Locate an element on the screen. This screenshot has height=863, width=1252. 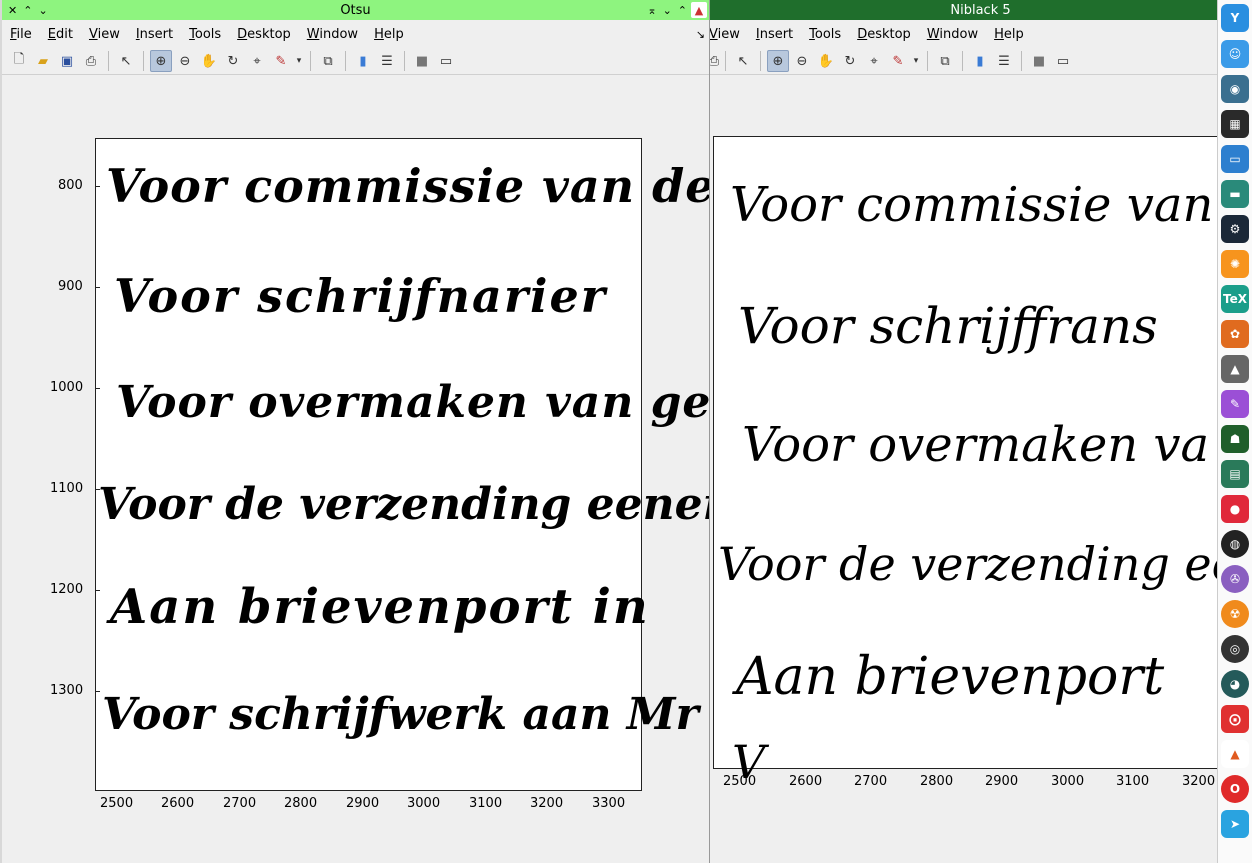
matlab-icon: ▲ is located at coordinates (1235, 754).